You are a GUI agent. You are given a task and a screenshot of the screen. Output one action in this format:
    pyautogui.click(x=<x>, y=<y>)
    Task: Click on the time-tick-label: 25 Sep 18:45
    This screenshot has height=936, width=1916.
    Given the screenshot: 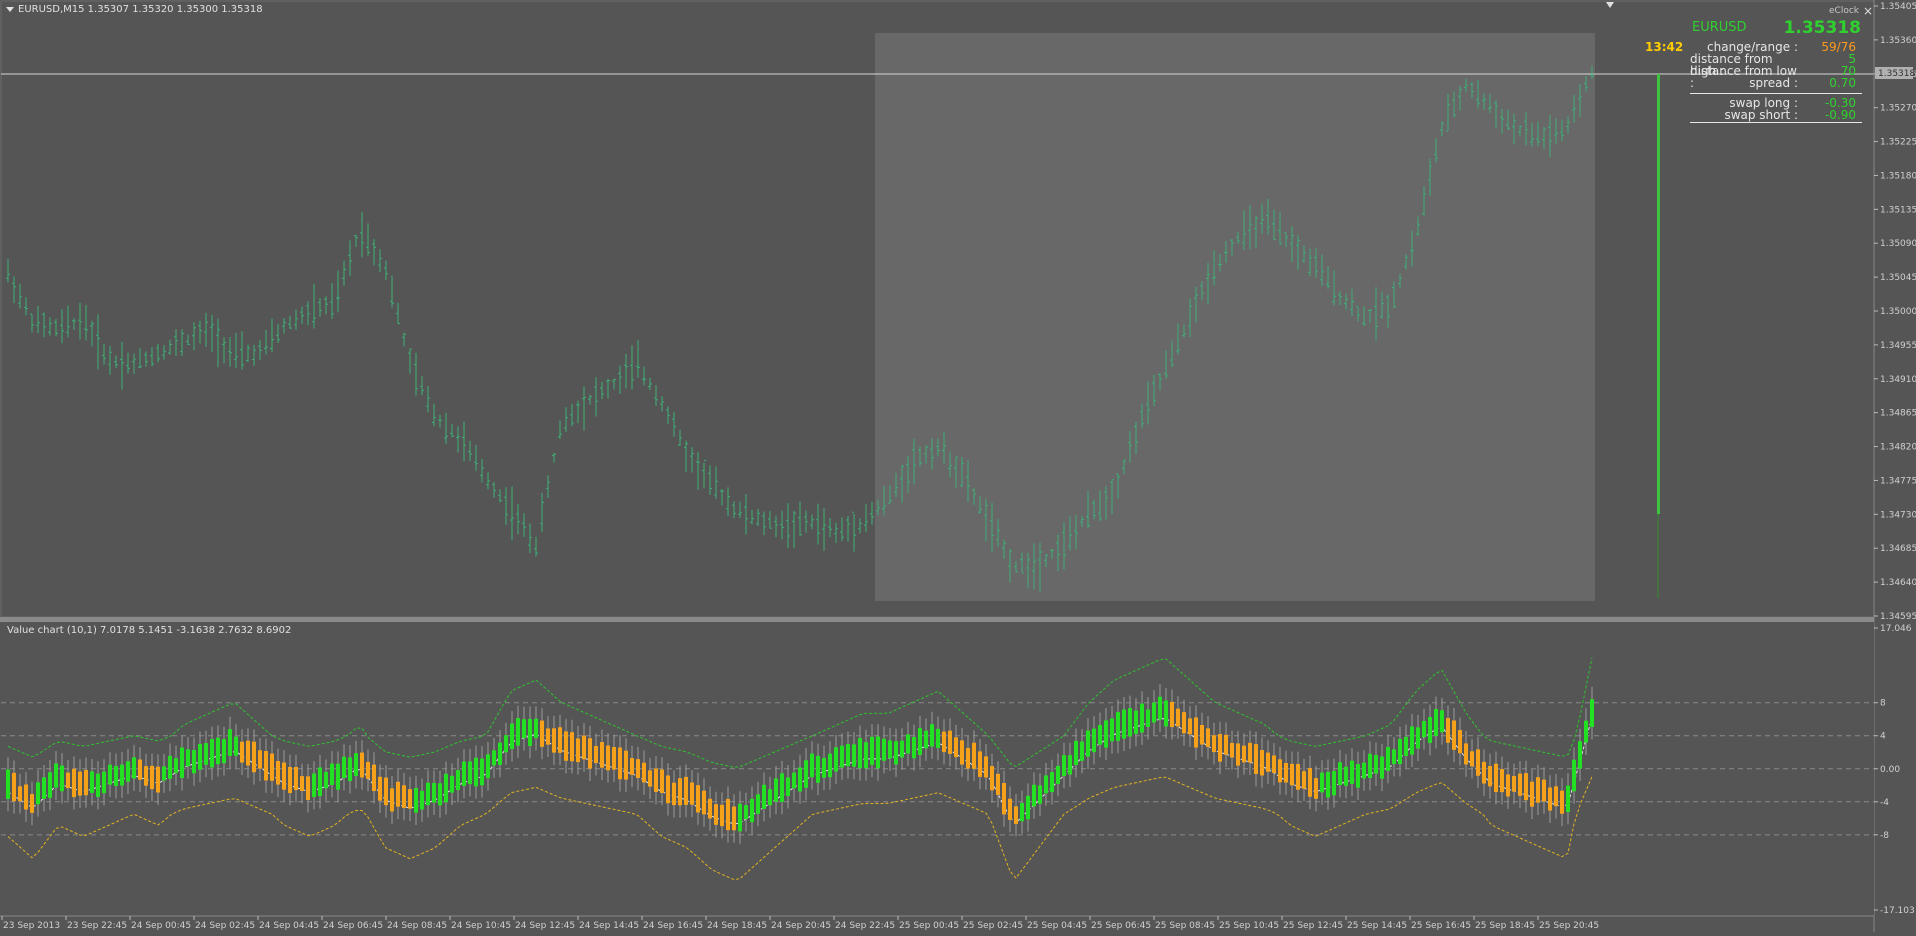 What is the action you would take?
    pyautogui.click(x=1505, y=926)
    